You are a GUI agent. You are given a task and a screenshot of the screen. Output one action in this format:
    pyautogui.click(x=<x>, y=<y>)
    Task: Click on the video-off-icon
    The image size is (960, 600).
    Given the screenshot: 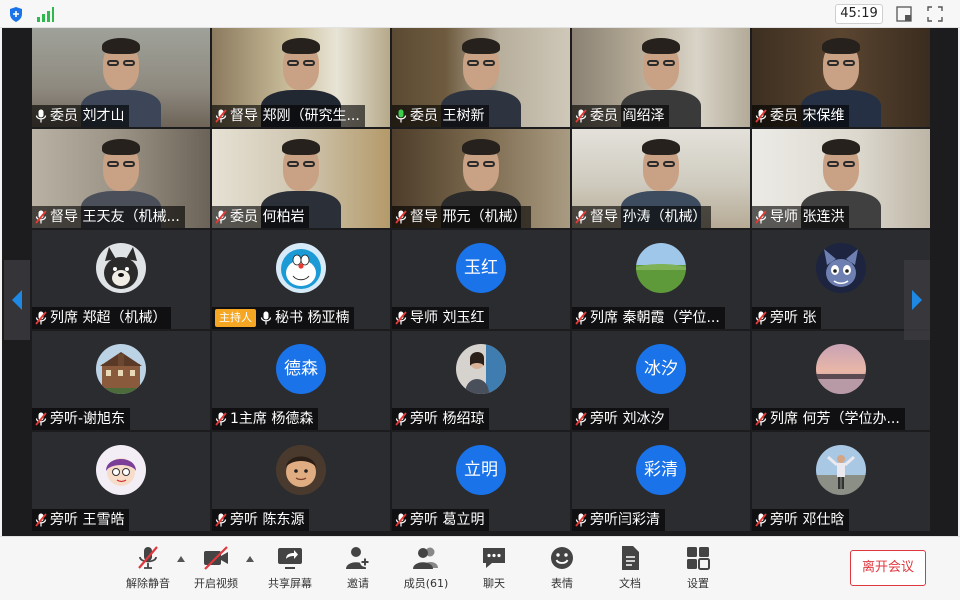 What is the action you would take?
    pyautogui.click(x=216, y=558)
    